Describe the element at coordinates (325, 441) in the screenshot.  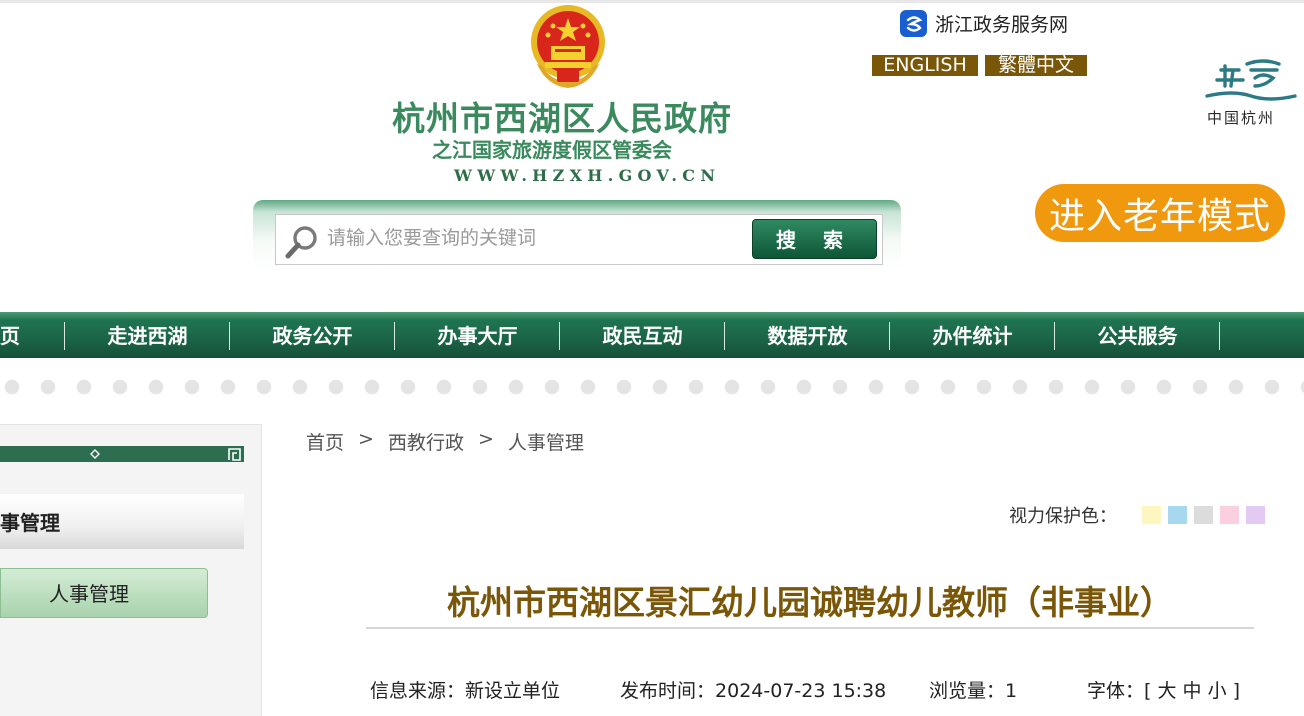
I see `breadcrumb-home: 首页` at that location.